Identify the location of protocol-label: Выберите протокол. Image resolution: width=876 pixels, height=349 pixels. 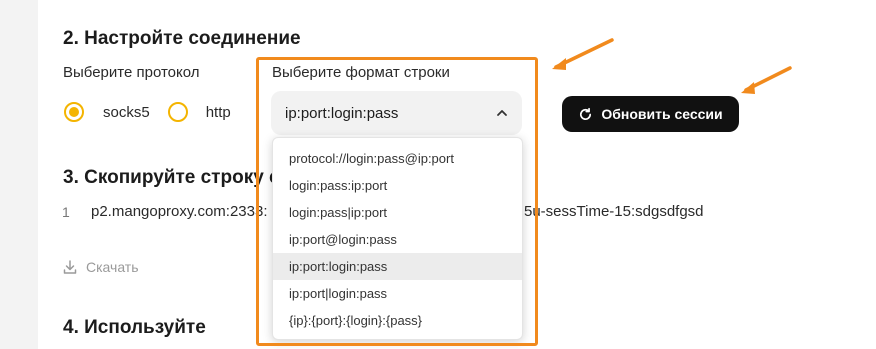
(131, 72).